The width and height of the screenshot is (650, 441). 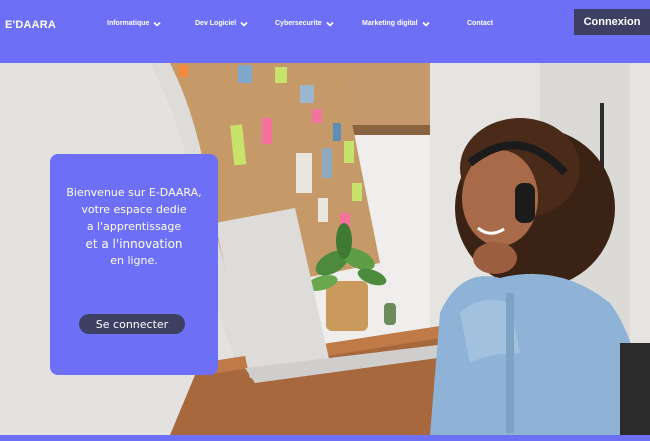 I want to click on nav-item-contact: Contact, so click(x=480, y=23).